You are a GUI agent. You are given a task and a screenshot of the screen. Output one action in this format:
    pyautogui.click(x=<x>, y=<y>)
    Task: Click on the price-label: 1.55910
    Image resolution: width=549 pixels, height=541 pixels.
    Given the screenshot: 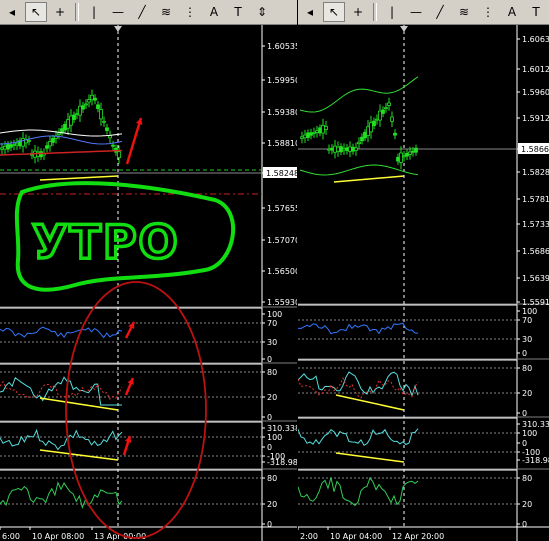 What is the action you would take?
    pyautogui.click(x=535, y=302)
    